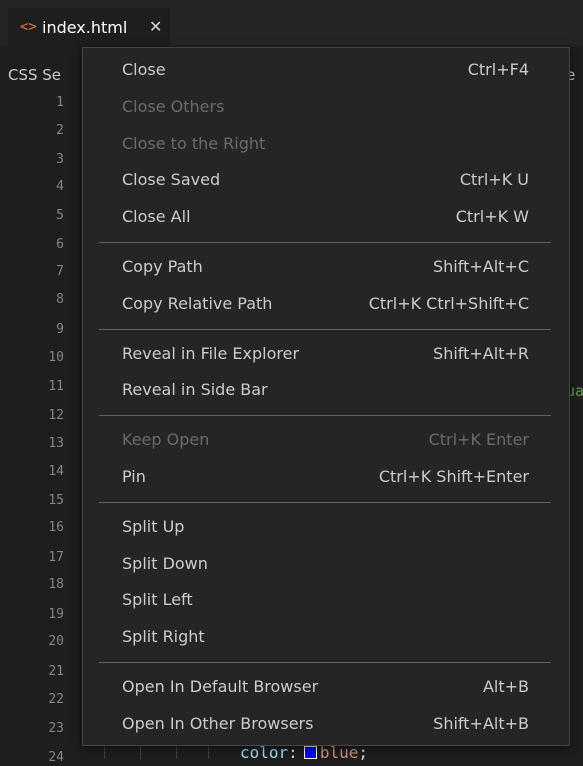 The height and width of the screenshot is (766, 583). Describe the element at coordinates (291, 23) in the screenshot. I see `tab-bar: <> index.html ✕` at that location.